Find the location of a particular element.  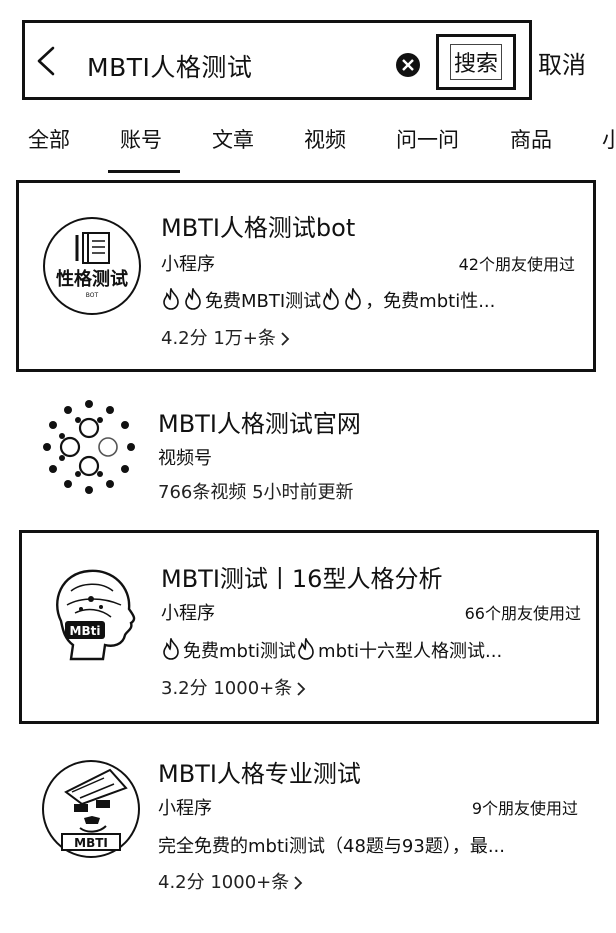

dots-circle-icon is located at coordinates (89, 447).